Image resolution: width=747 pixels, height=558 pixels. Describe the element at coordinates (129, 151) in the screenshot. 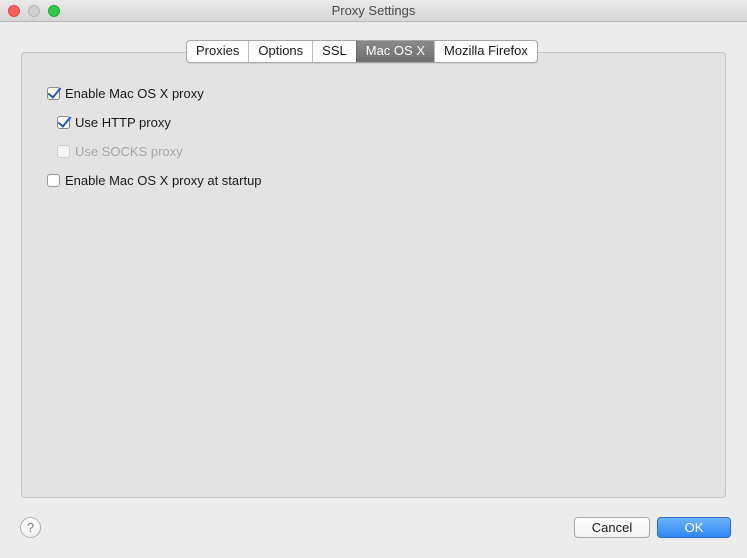

I see `use-socks-proxy-label: Use SOCKS proxy` at that location.